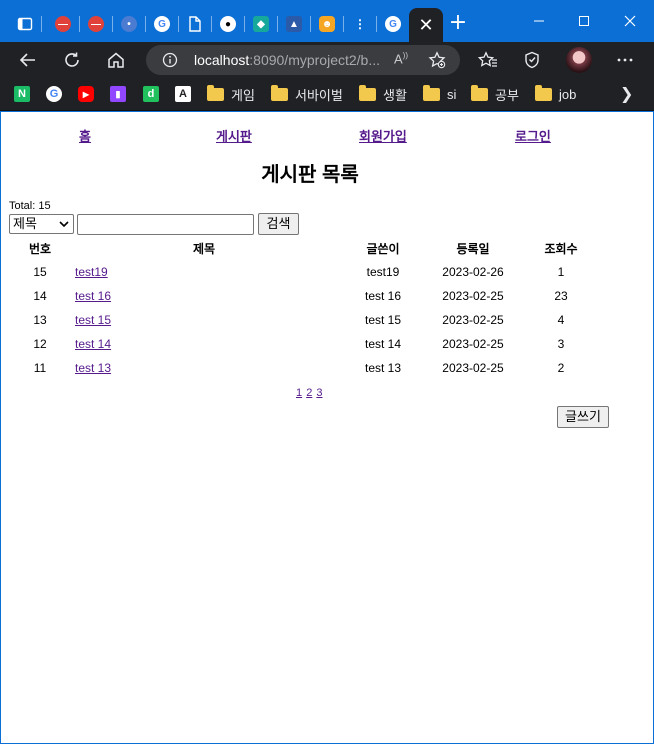 This screenshot has width=654, height=744. Describe the element at coordinates (40, 272) in the screenshot. I see `row-number: 15` at that location.